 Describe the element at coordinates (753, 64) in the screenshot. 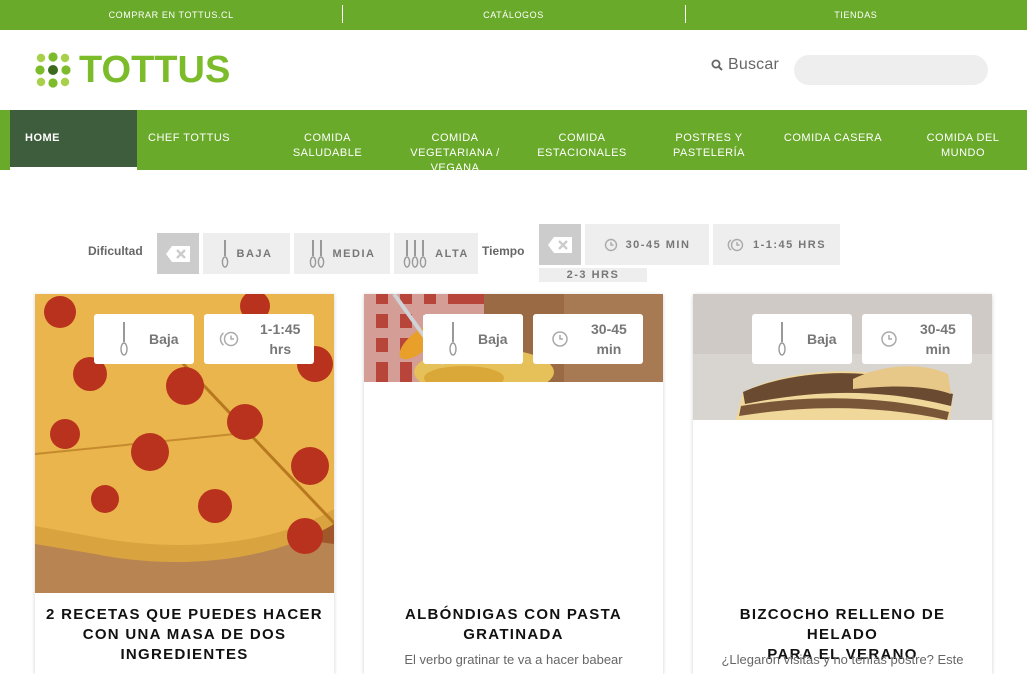

I see `search-label: Buscar` at that location.